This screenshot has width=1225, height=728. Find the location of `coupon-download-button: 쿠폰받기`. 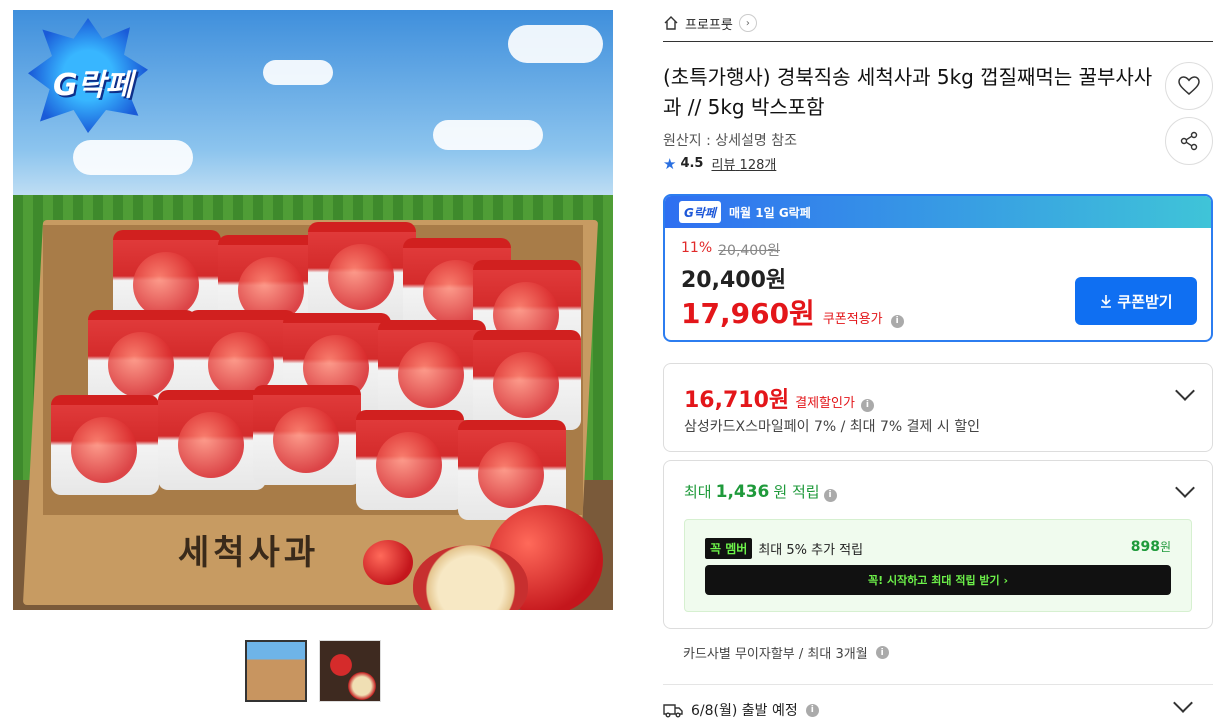

coupon-download-button: 쿠폰받기 is located at coordinates (1136, 301).